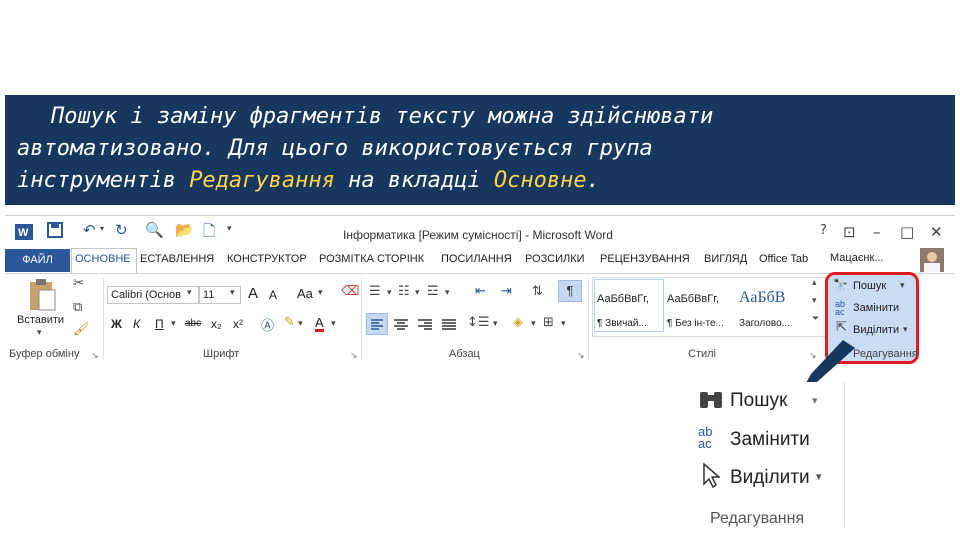 The image size is (960, 540). What do you see at coordinates (537, 291) in the screenshot?
I see `sort-icon: ⇅` at bounding box center [537, 291].